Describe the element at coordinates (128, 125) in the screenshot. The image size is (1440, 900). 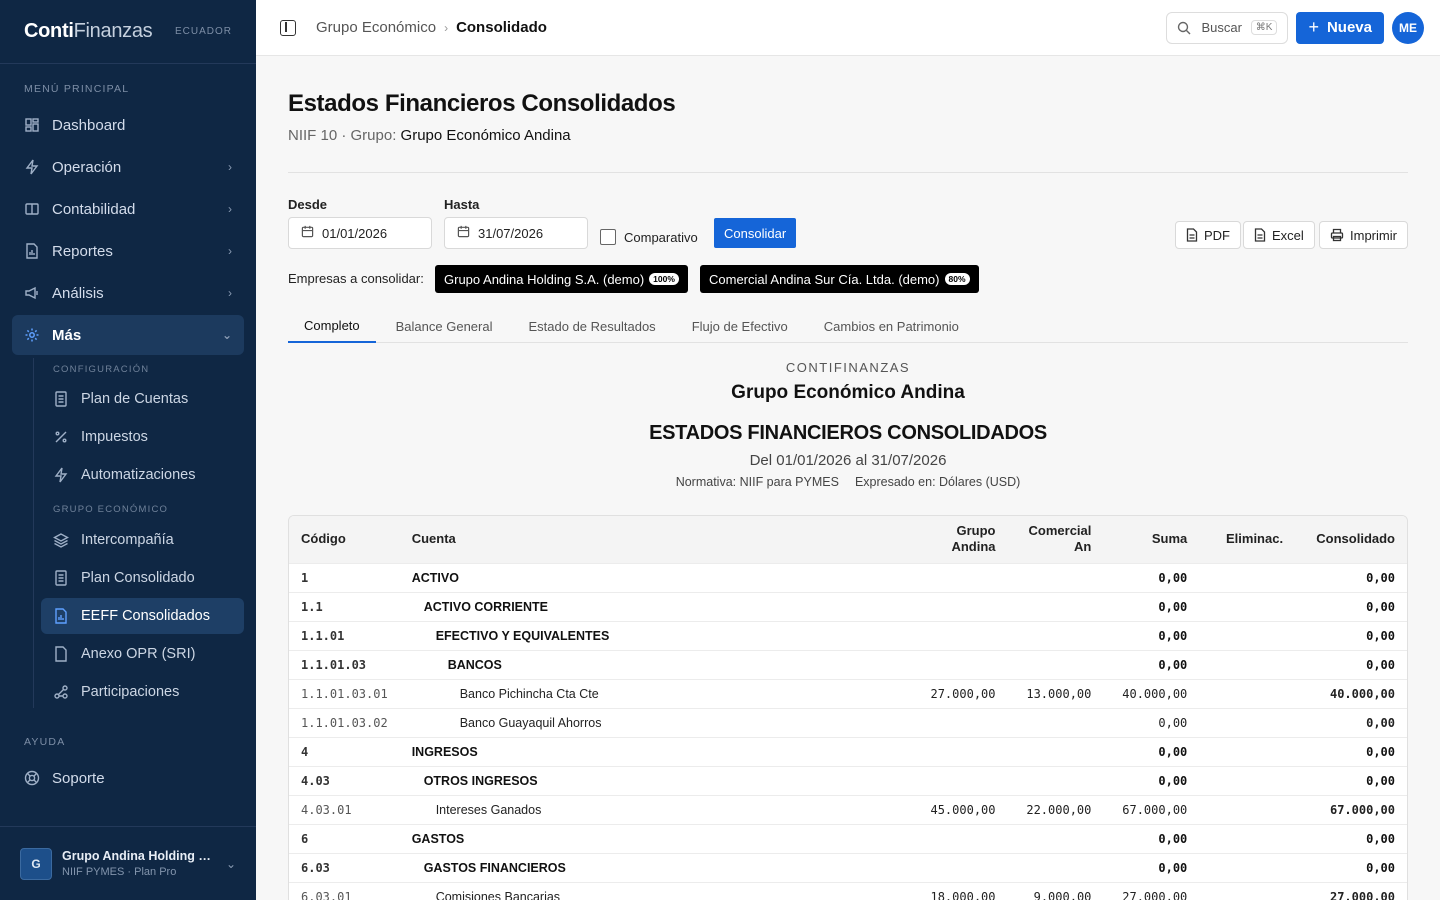
I see `nav-dashboard: Dashboard` at that location.